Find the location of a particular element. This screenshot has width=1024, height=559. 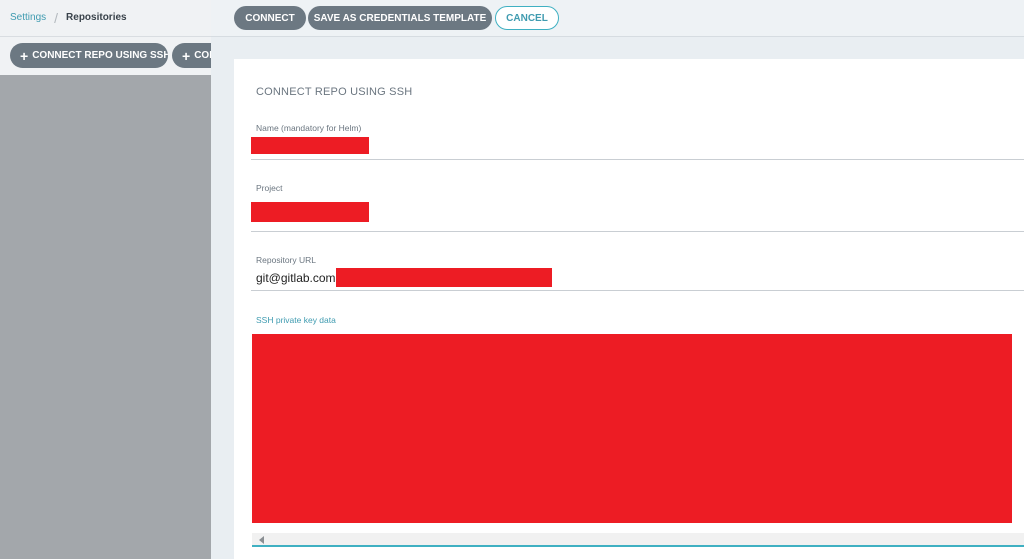

page-header: Settings / Repositories is located at coordinates (105, 18).